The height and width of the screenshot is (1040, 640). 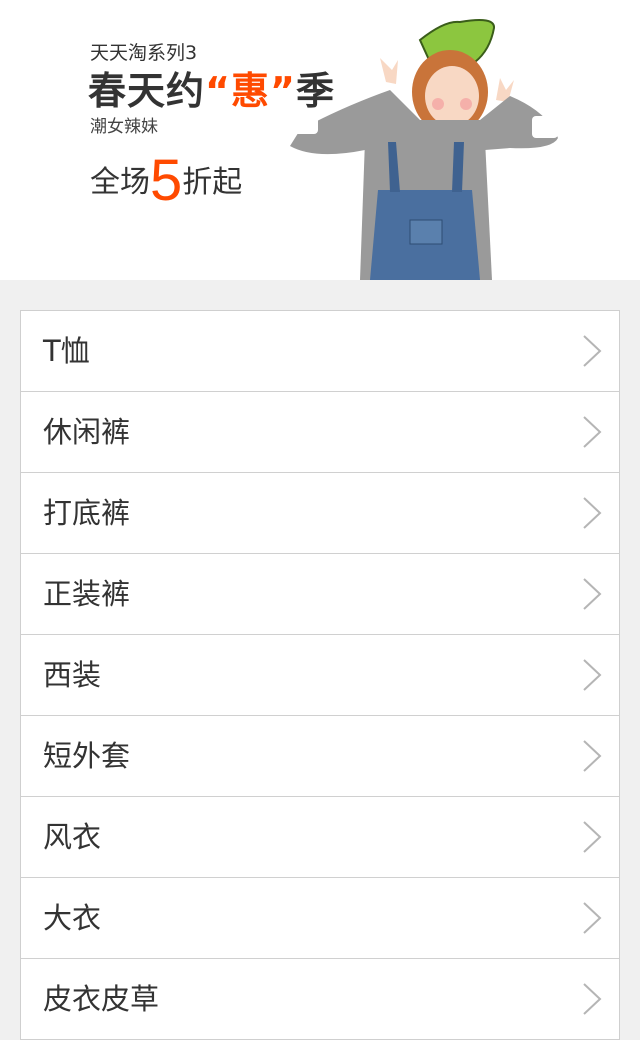 What do you see at coordinates (87, 432) in the screenshot?
I see `category-label: 休闲裤` at bounding box center [87, 432].